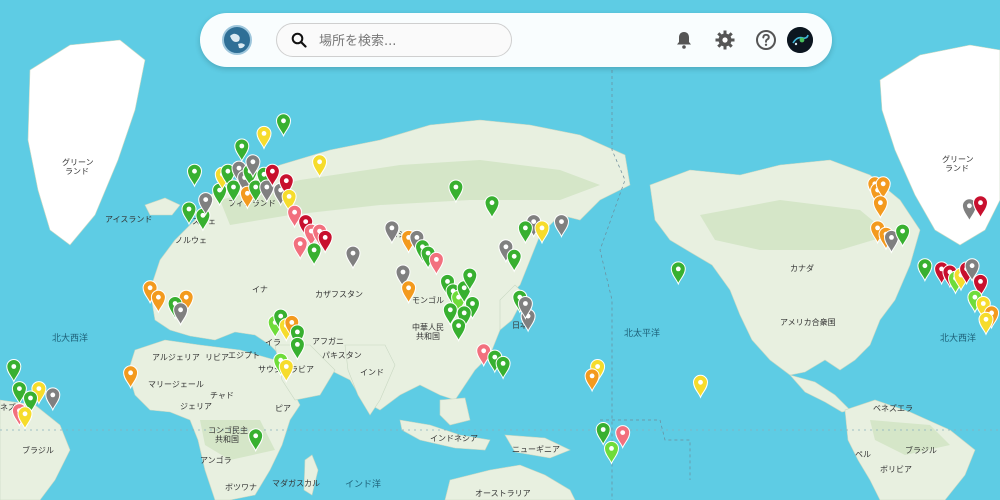 The image size is (1000, 500). I want to click on label-bolivia: ボリビア, so click(896, 469).